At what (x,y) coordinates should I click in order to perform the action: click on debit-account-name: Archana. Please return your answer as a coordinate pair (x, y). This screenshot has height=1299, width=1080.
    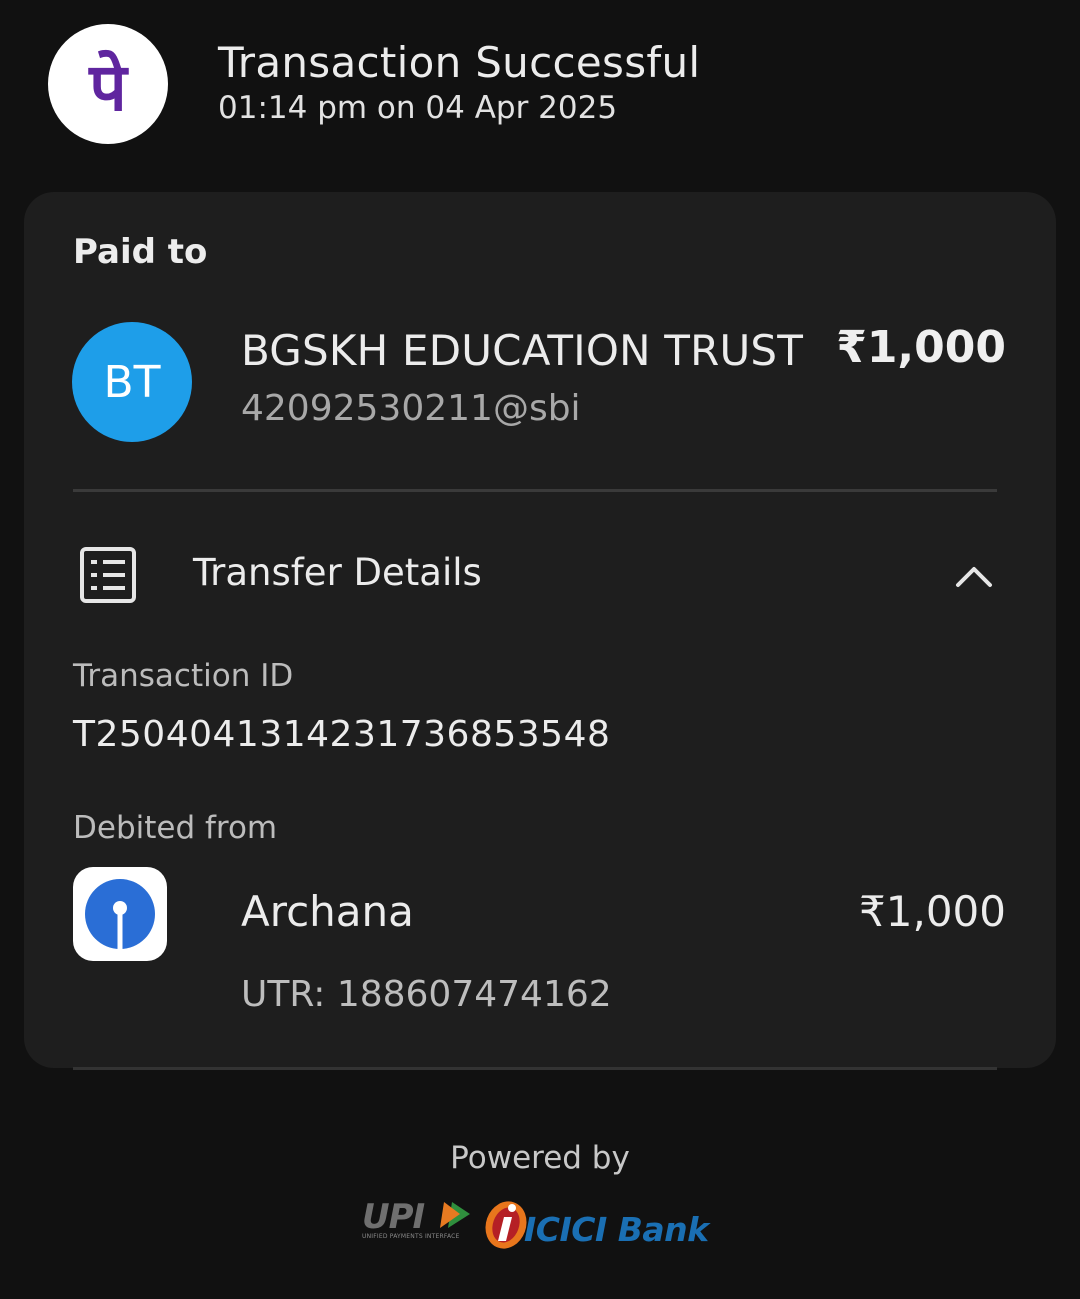
    Looking at the image, I should click on (327, 911).